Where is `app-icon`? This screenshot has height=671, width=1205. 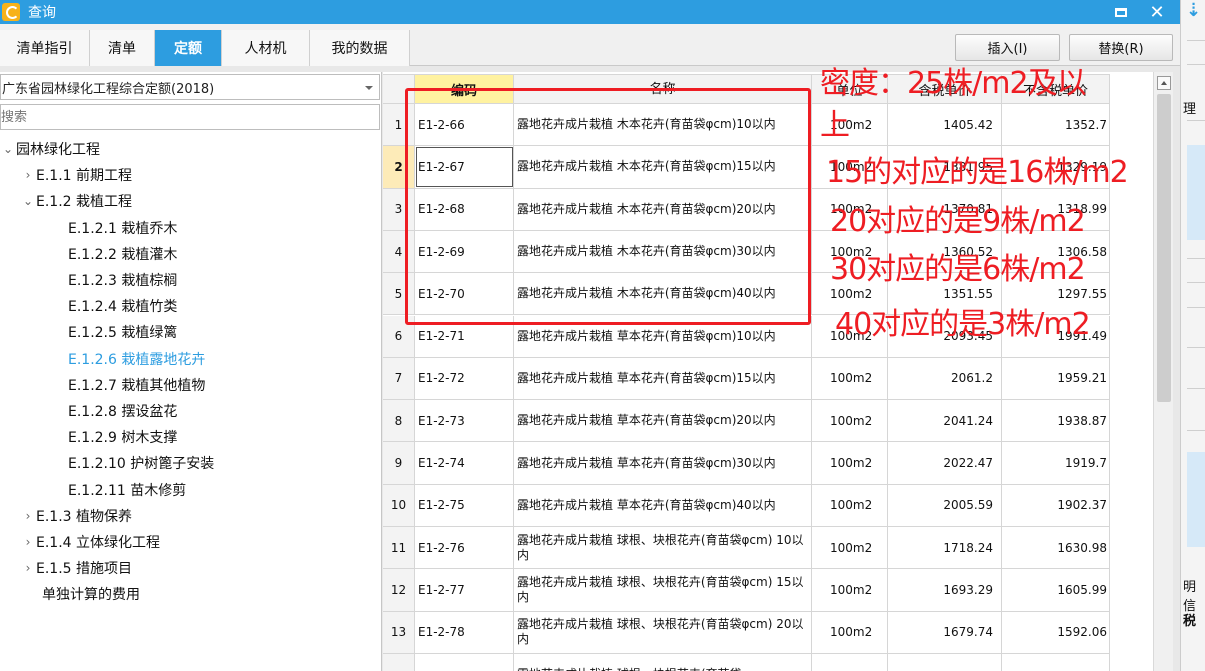
app-icon is located at coordinates (11, 12).